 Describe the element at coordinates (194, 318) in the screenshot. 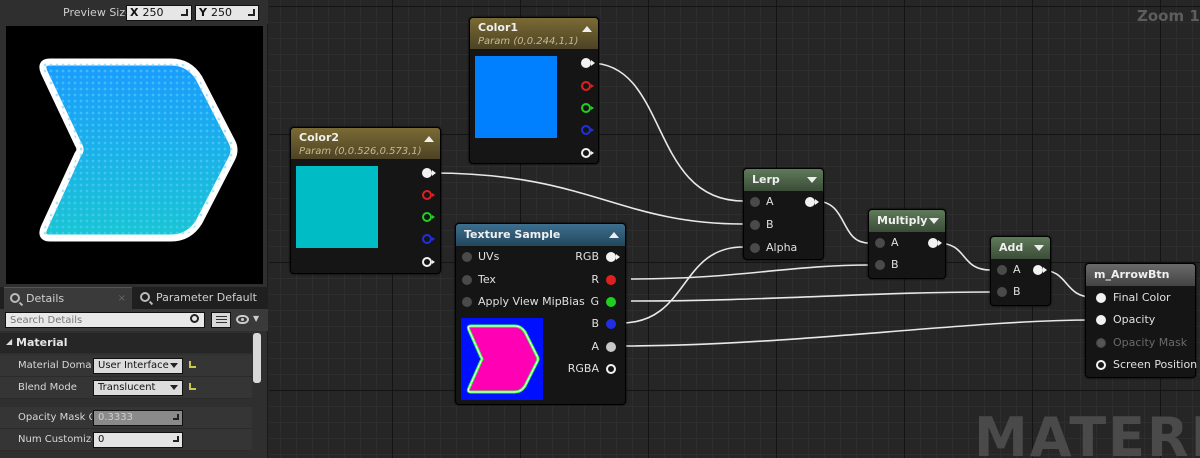

I see `search-icon` at that location.